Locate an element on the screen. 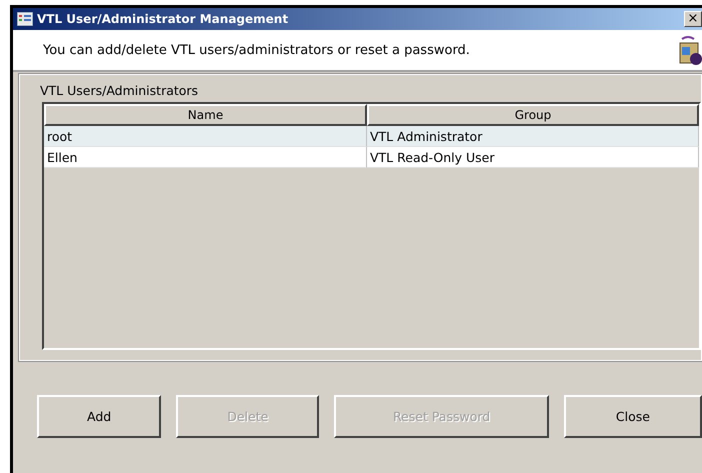 This screenshot has height=473, width=702. dialog-button: Add is located at coordinates (99, 416).